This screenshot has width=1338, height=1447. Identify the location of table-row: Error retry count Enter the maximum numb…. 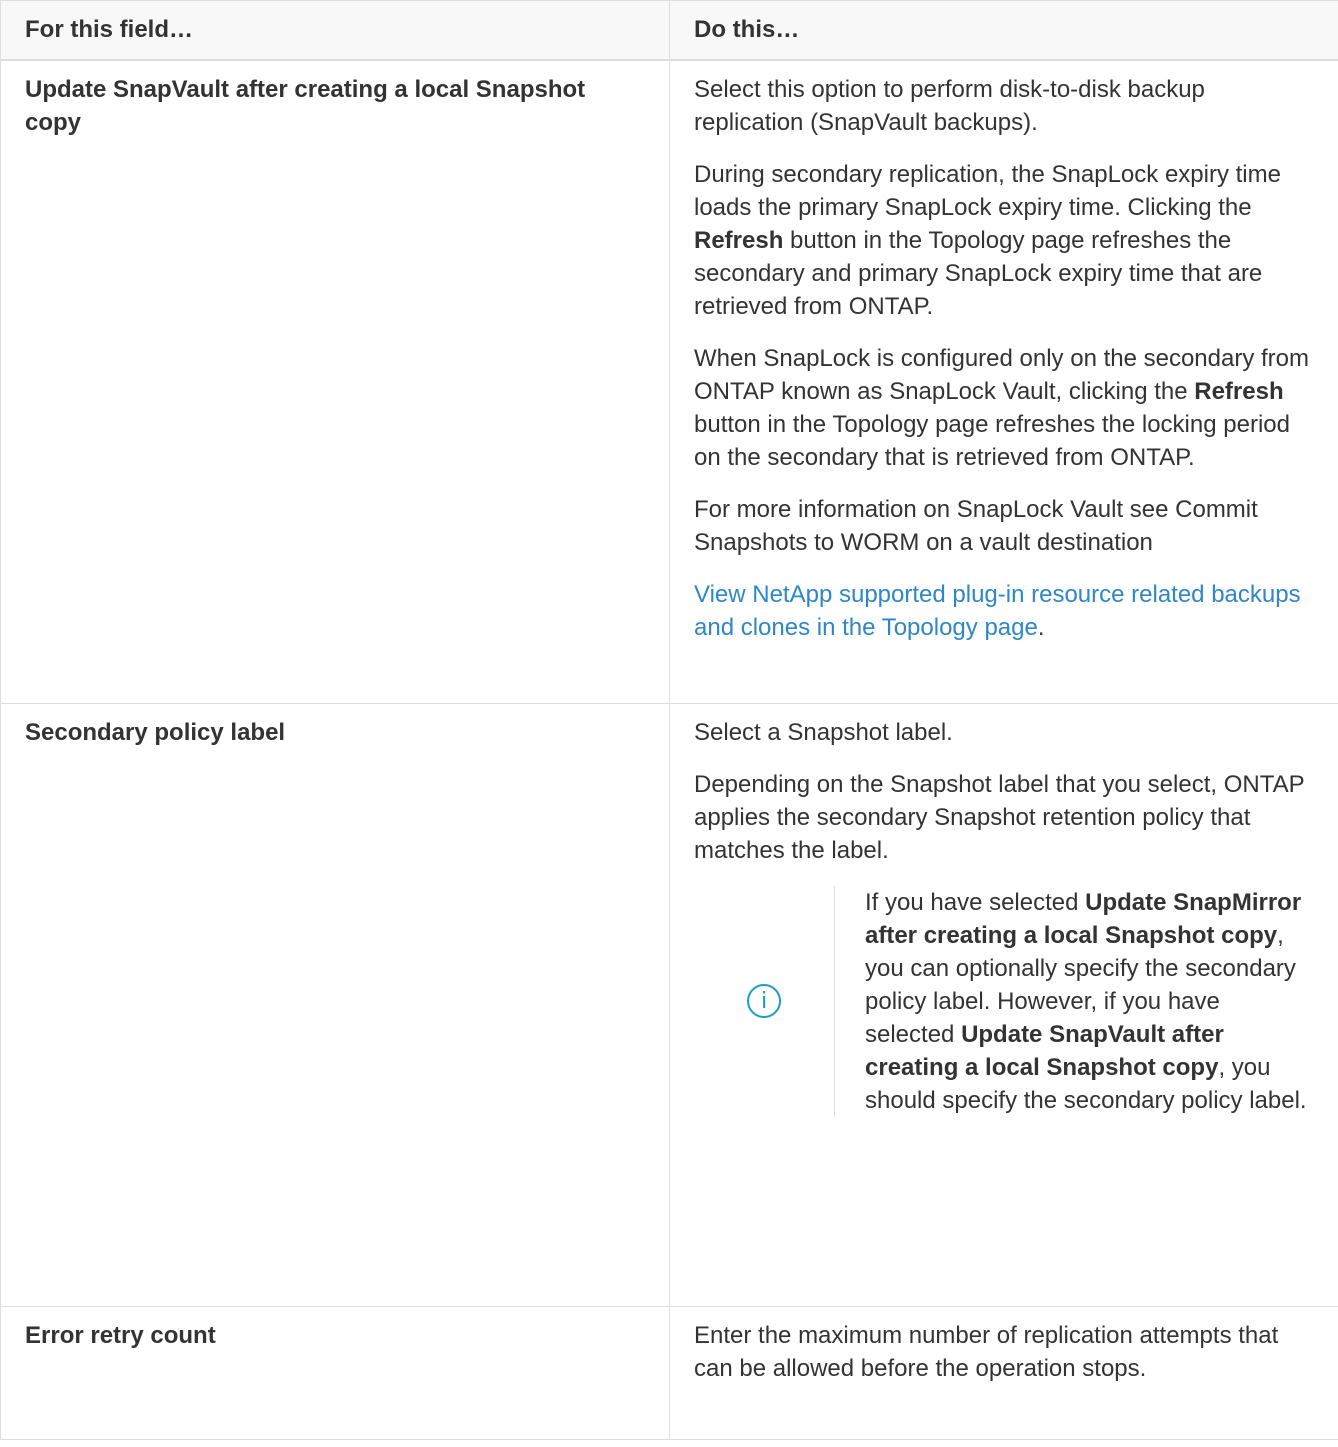
(669, 1372).